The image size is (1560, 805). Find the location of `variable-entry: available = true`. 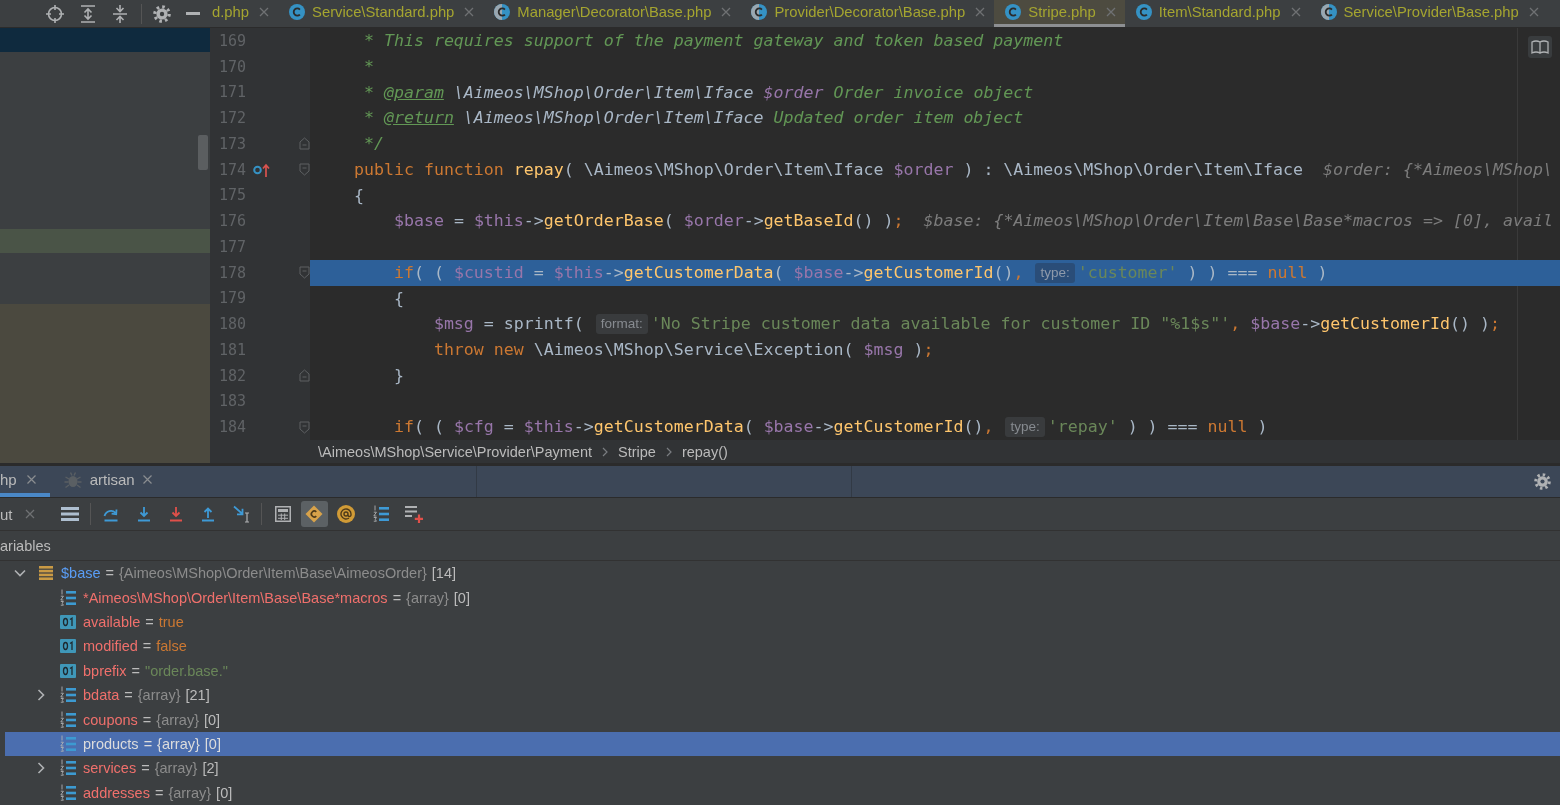

variable-entry: available = true is located at coordinates (133, 621).